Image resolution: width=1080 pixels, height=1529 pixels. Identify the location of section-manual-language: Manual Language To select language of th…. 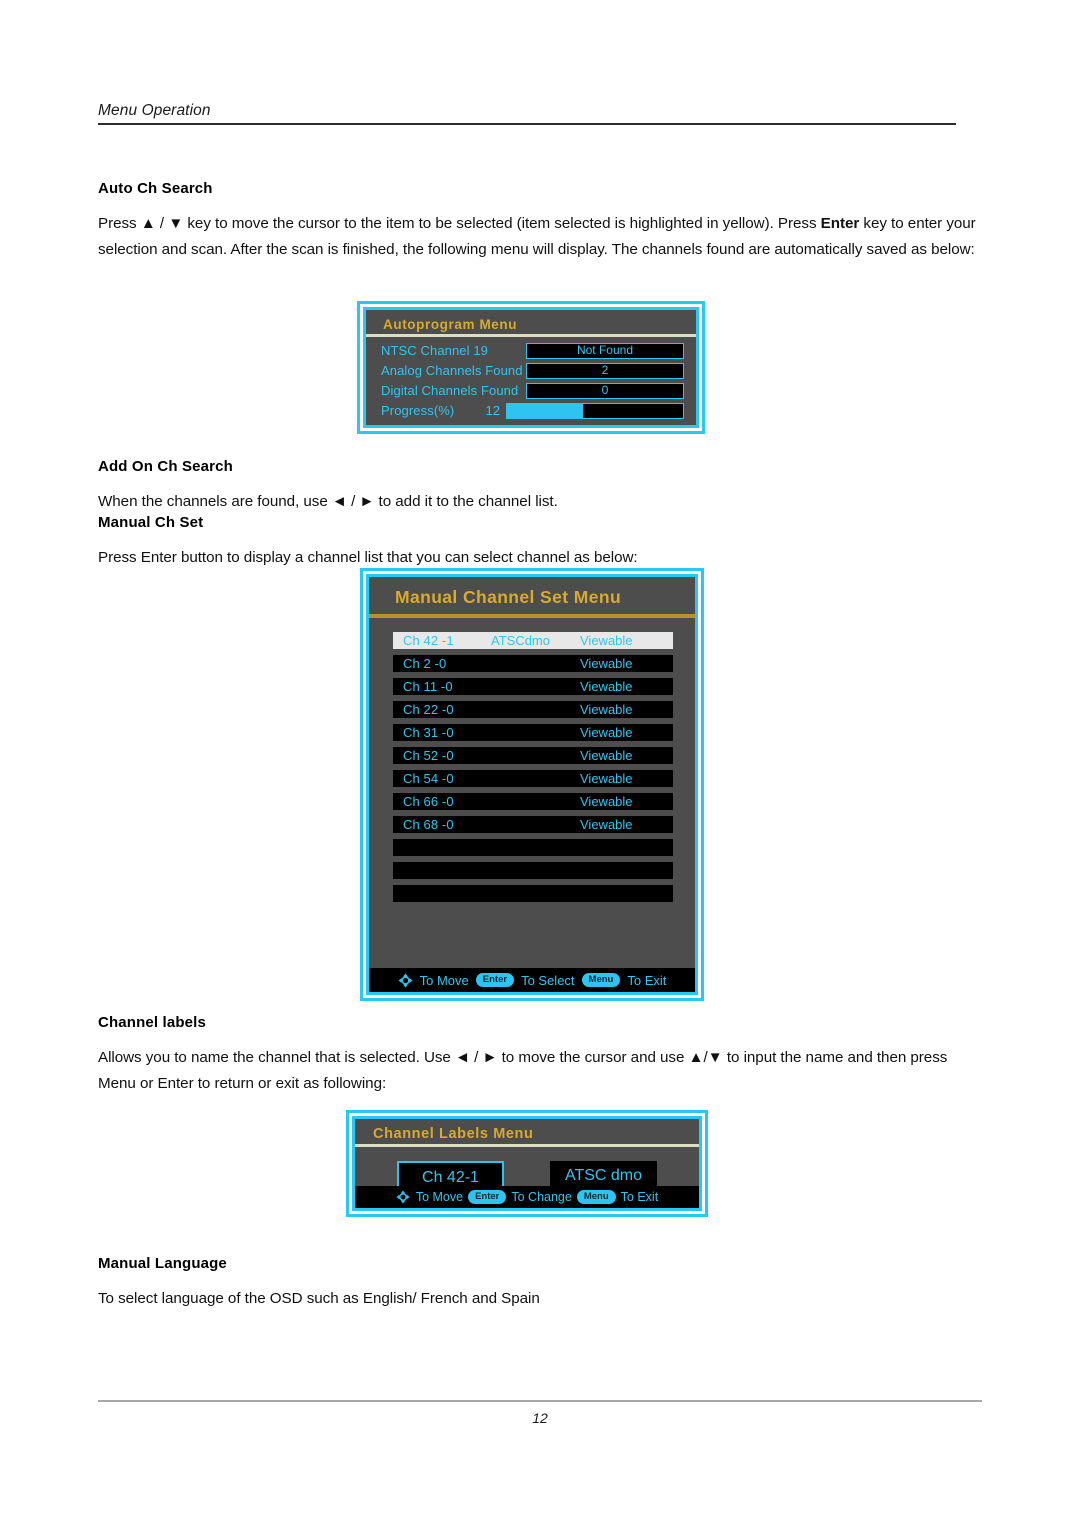
(540, 1283).